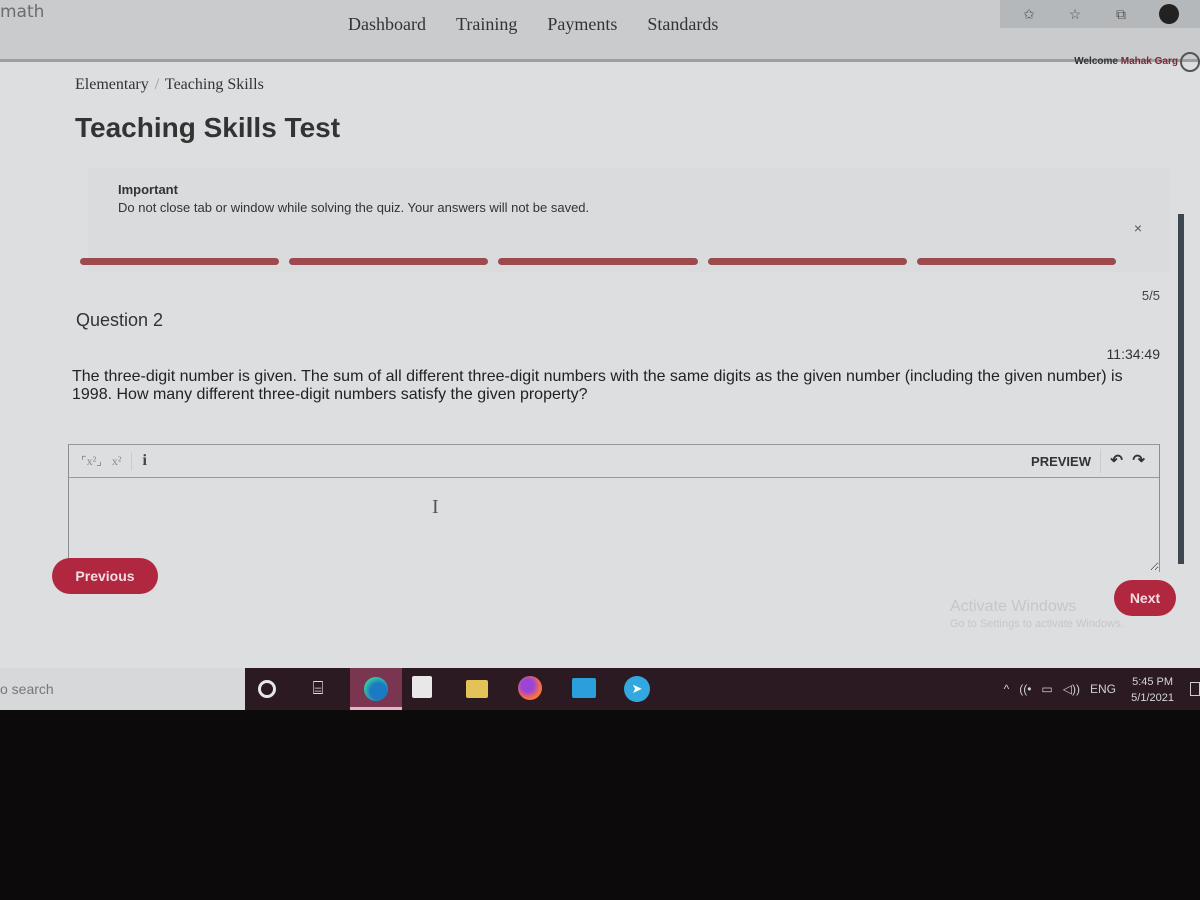 The image size is (1200, 900). What do you see at coordinates (682, 24) in the screenshot?
I see `nav-standards: Standards` at bounding box center [682, 24].